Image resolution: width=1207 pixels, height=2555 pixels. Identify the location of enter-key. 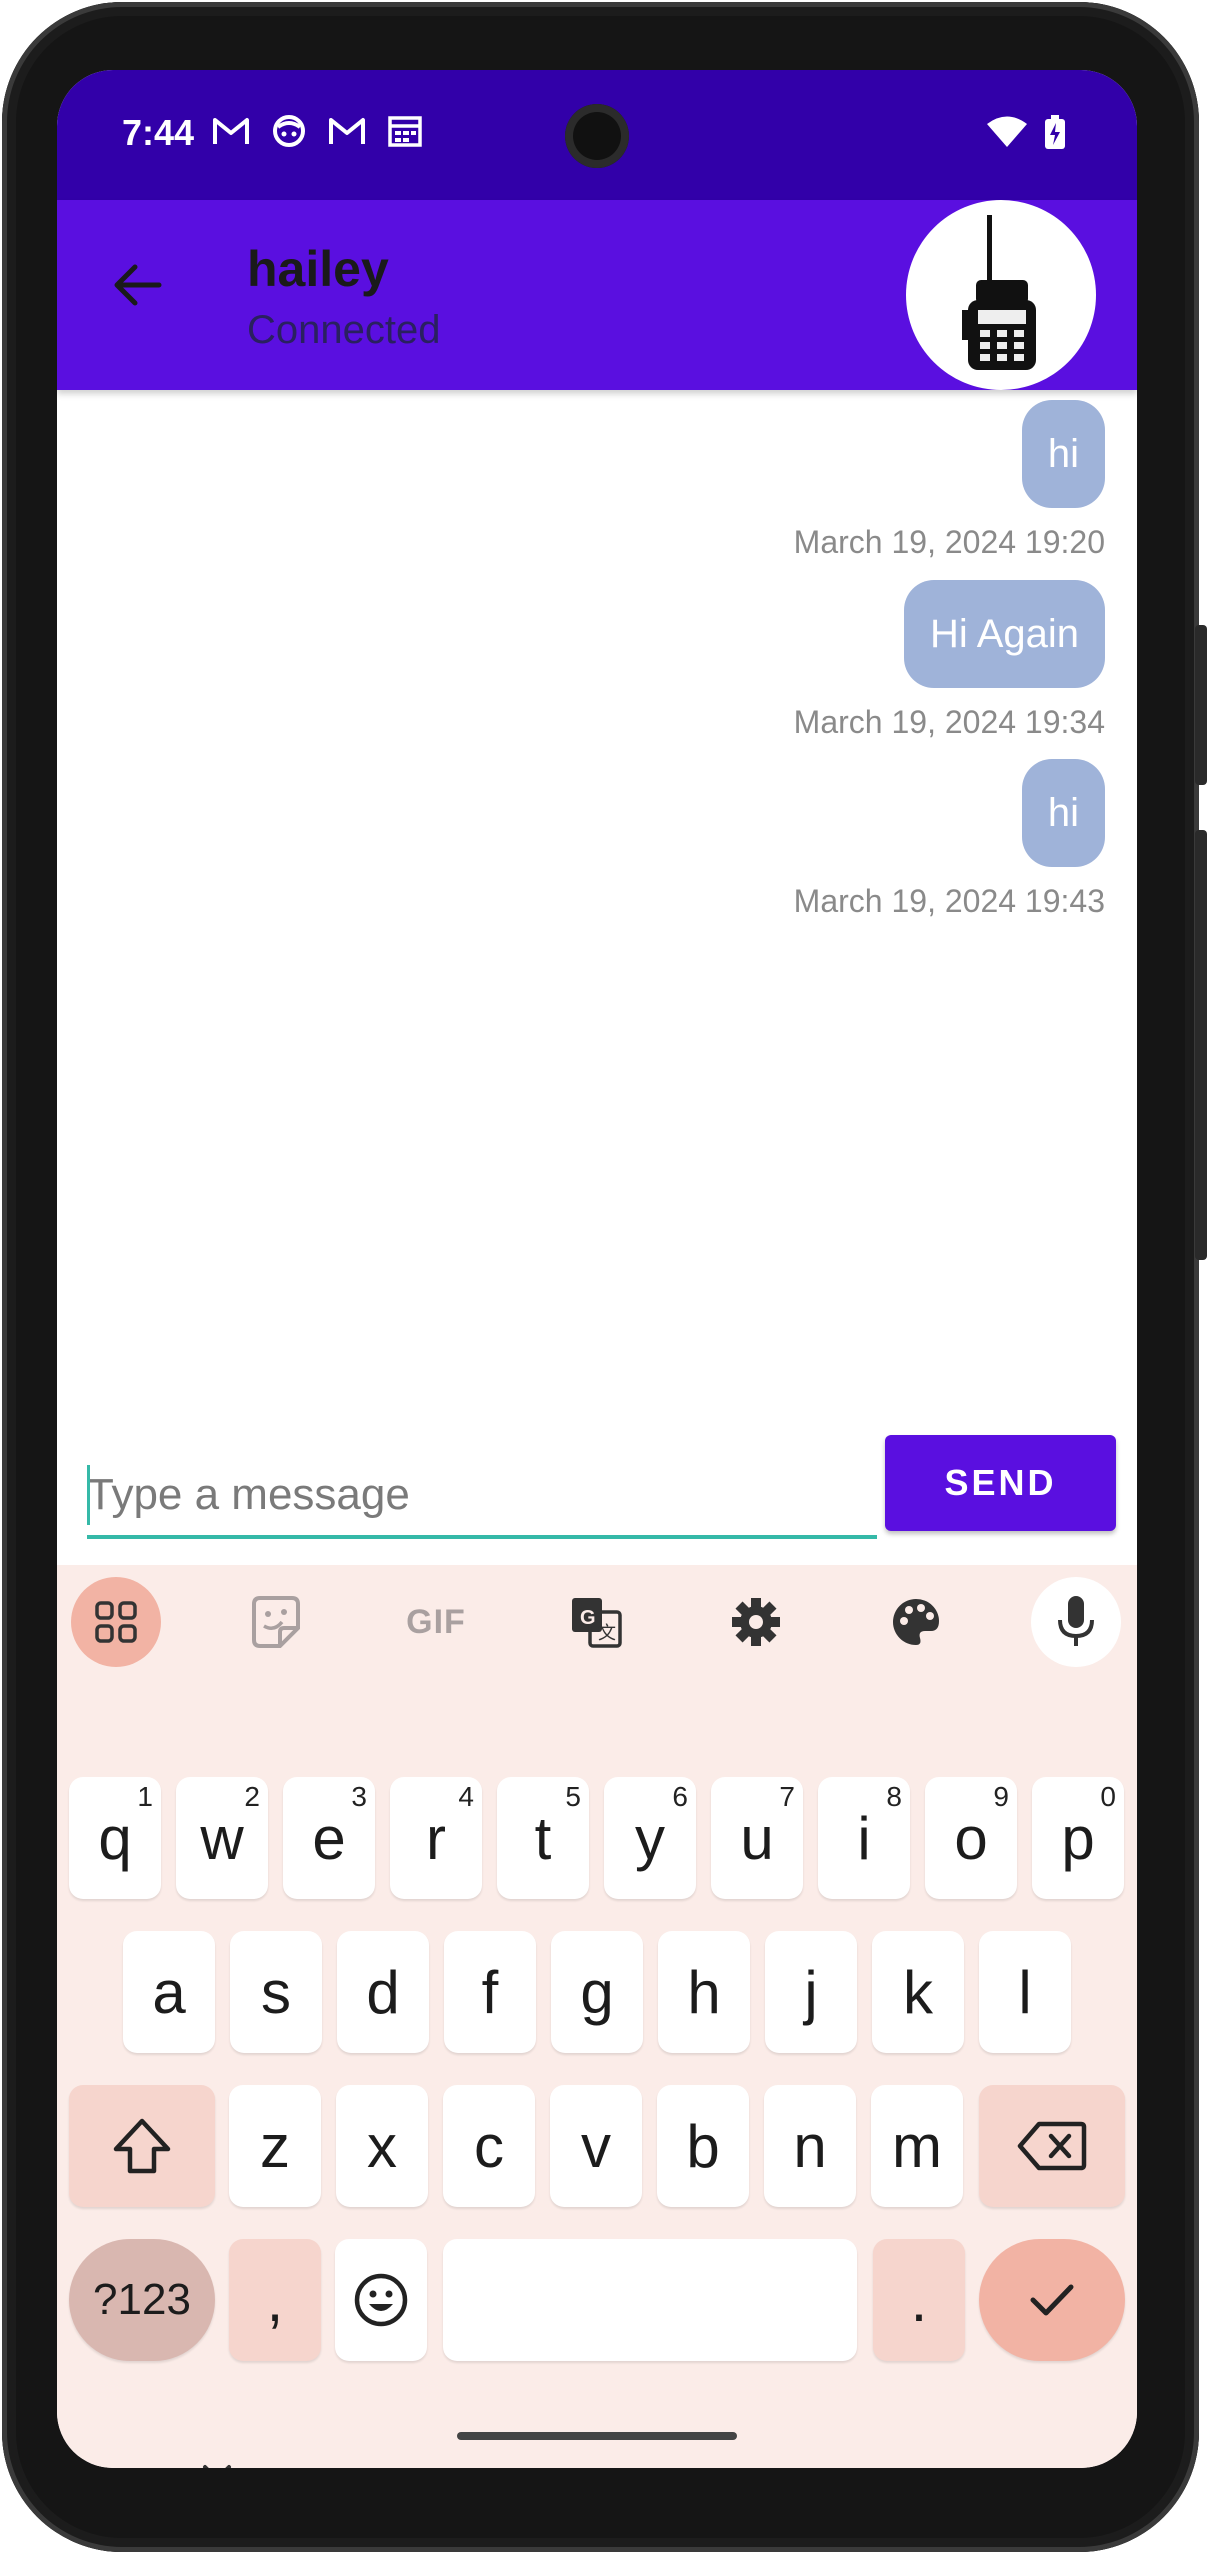
(1052, 2300).